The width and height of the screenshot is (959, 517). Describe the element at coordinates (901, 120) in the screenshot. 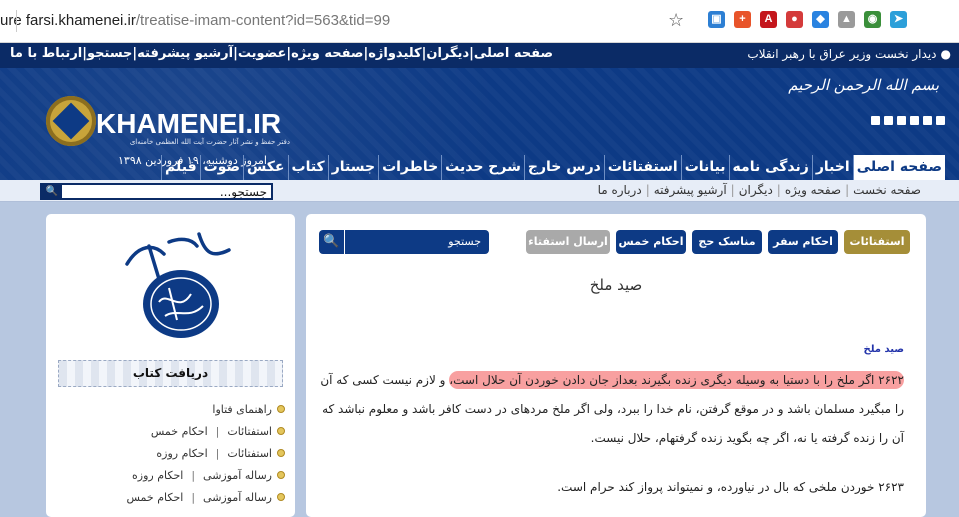

I see `info-icon` at that location.